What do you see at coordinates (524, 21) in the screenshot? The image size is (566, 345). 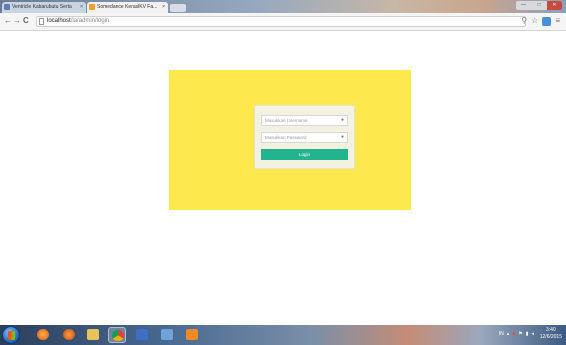 I see `zoom-icon: ⚲` at bounding box center [524, 21].